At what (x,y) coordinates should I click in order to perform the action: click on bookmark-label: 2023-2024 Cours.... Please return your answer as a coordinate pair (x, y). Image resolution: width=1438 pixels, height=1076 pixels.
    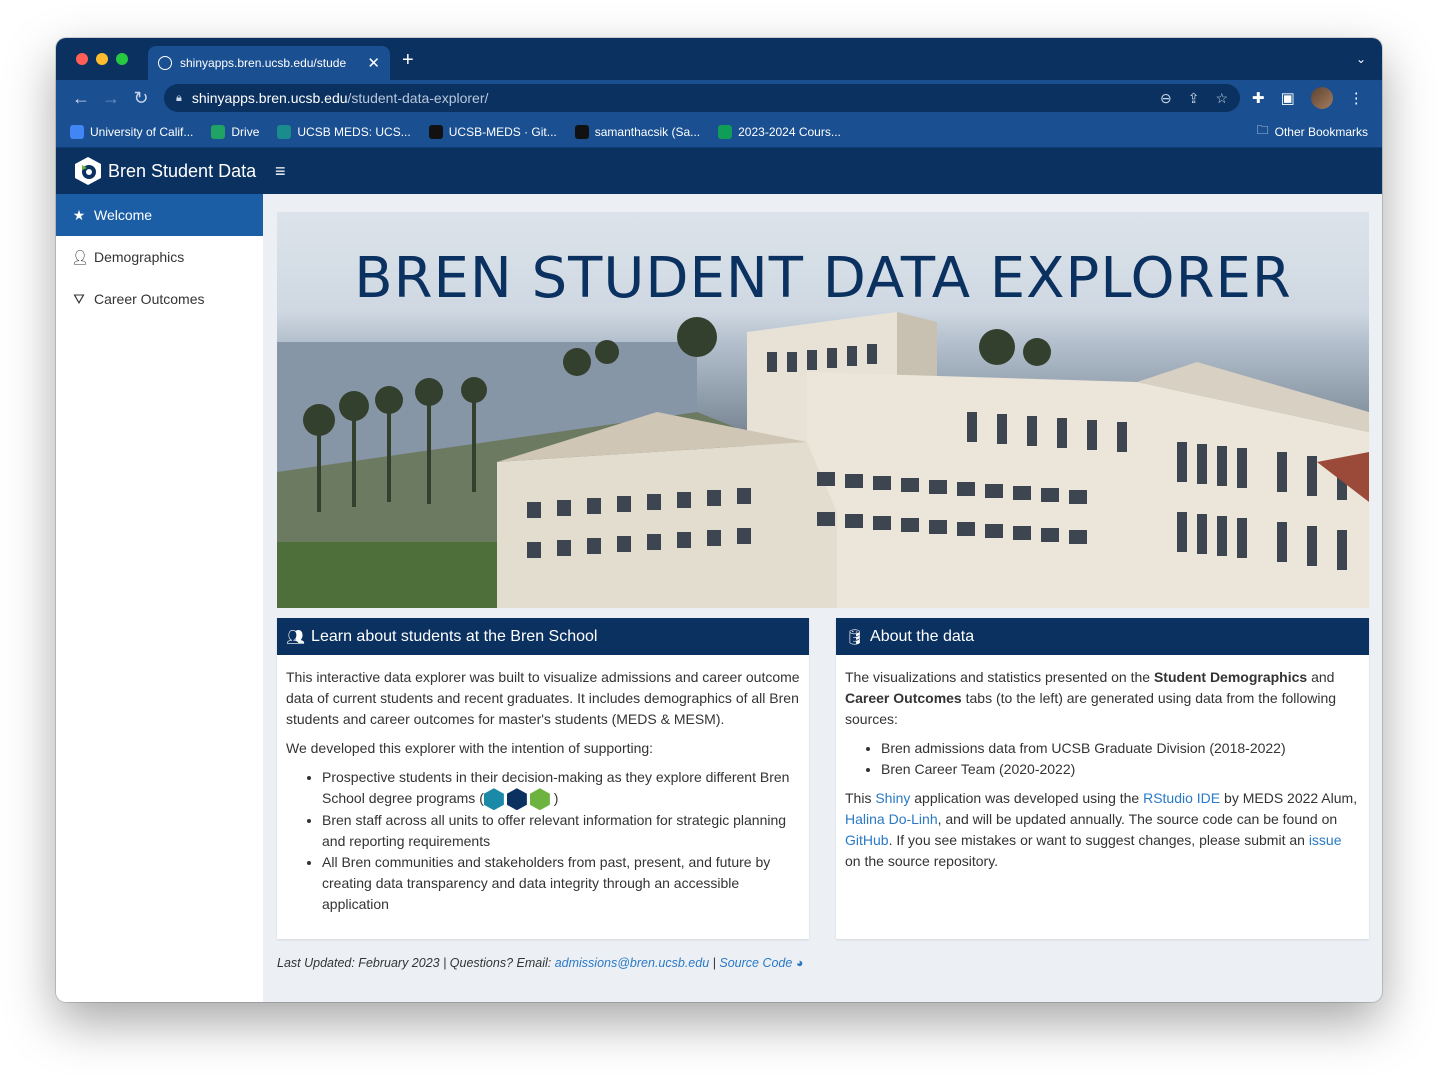
    Looking at the image, I should click on (789, 131).